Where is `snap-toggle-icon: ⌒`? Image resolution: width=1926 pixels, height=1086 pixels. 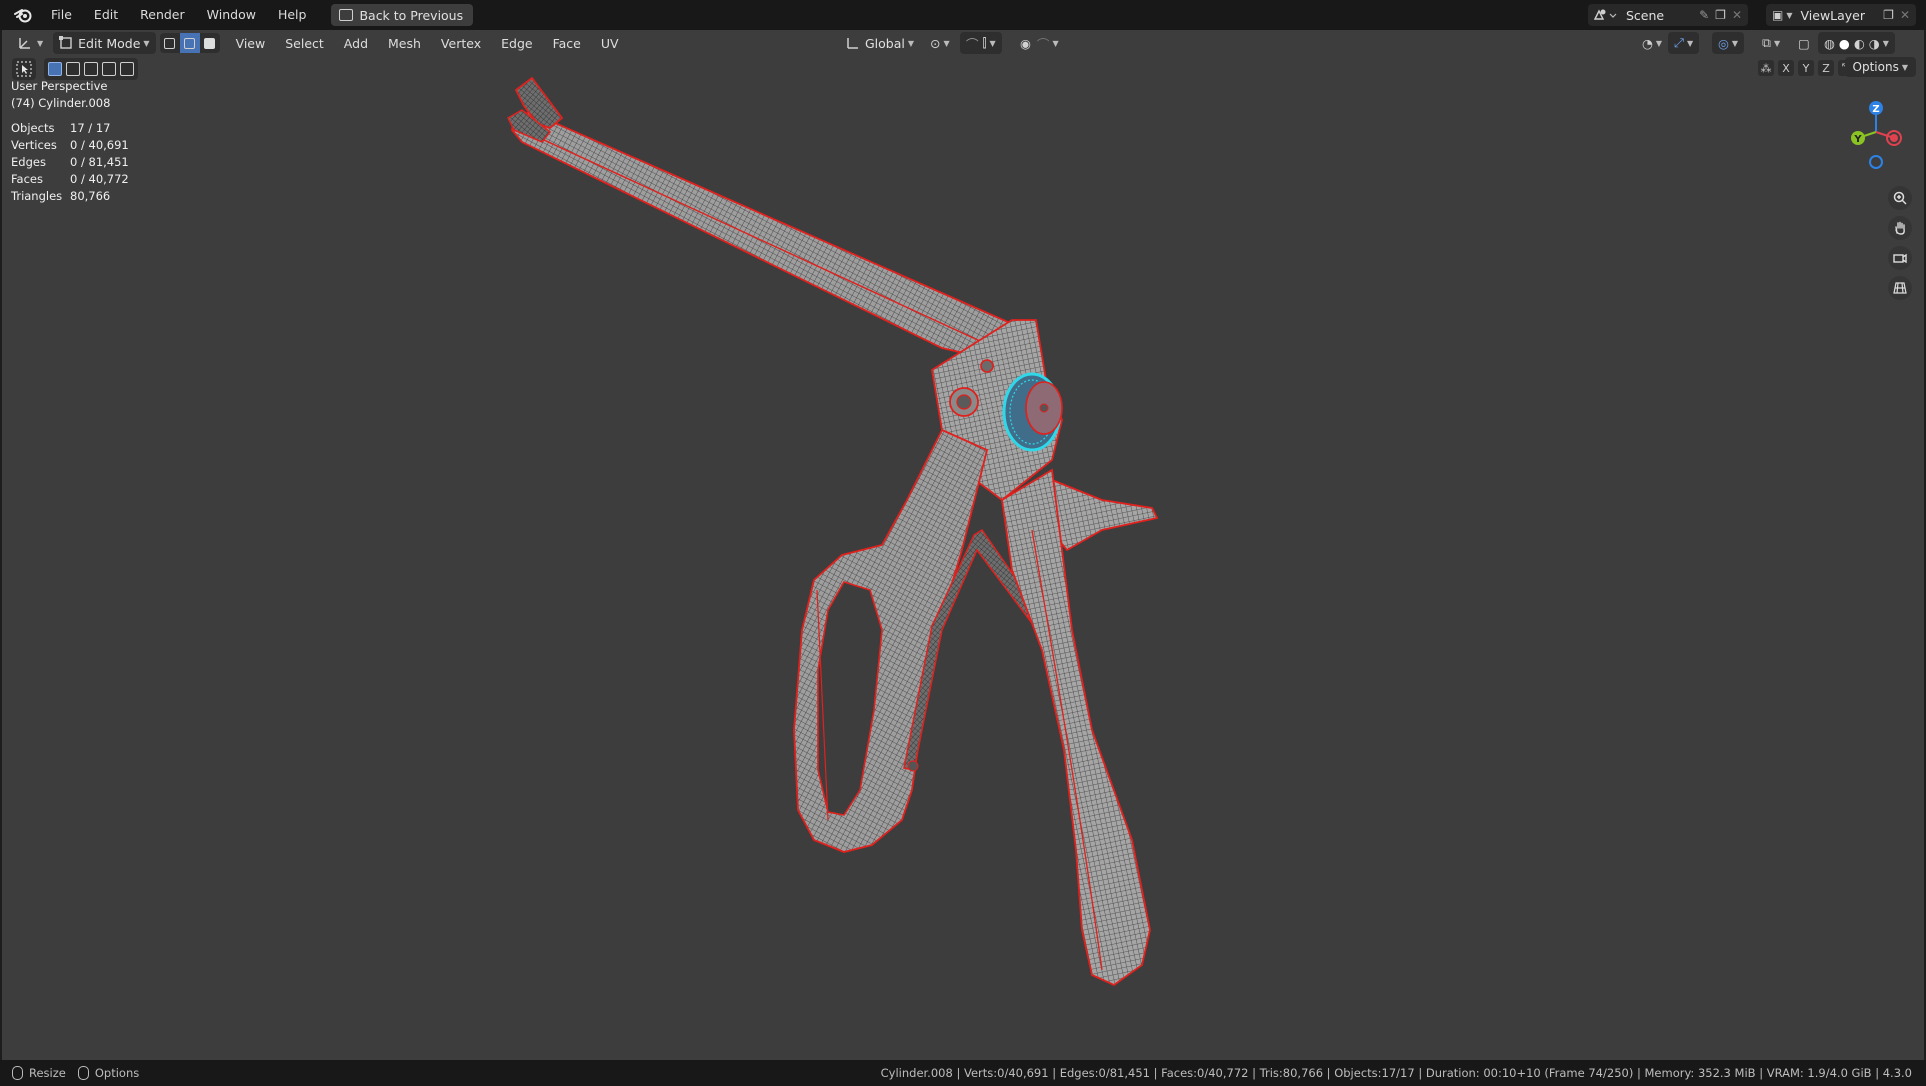
snap-toggle-icon: ⌒ is located at coordinates (972, 43).